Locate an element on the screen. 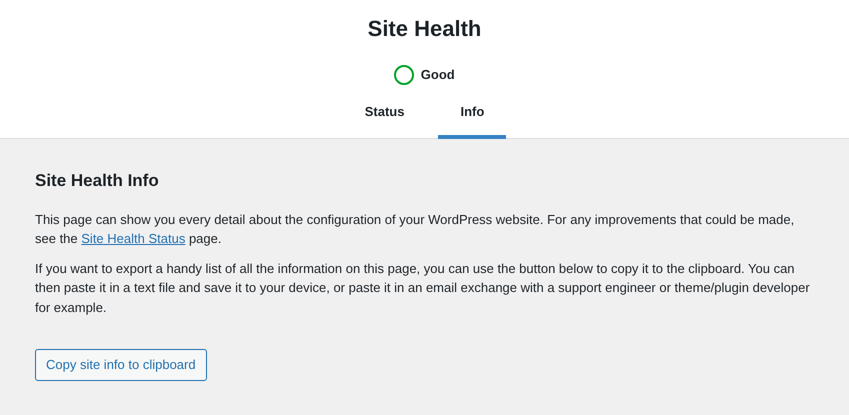 Image resolution: width=849 pixels, height=415 pixels. section-heading: Site Health Info is located at coordinates (97, 180).